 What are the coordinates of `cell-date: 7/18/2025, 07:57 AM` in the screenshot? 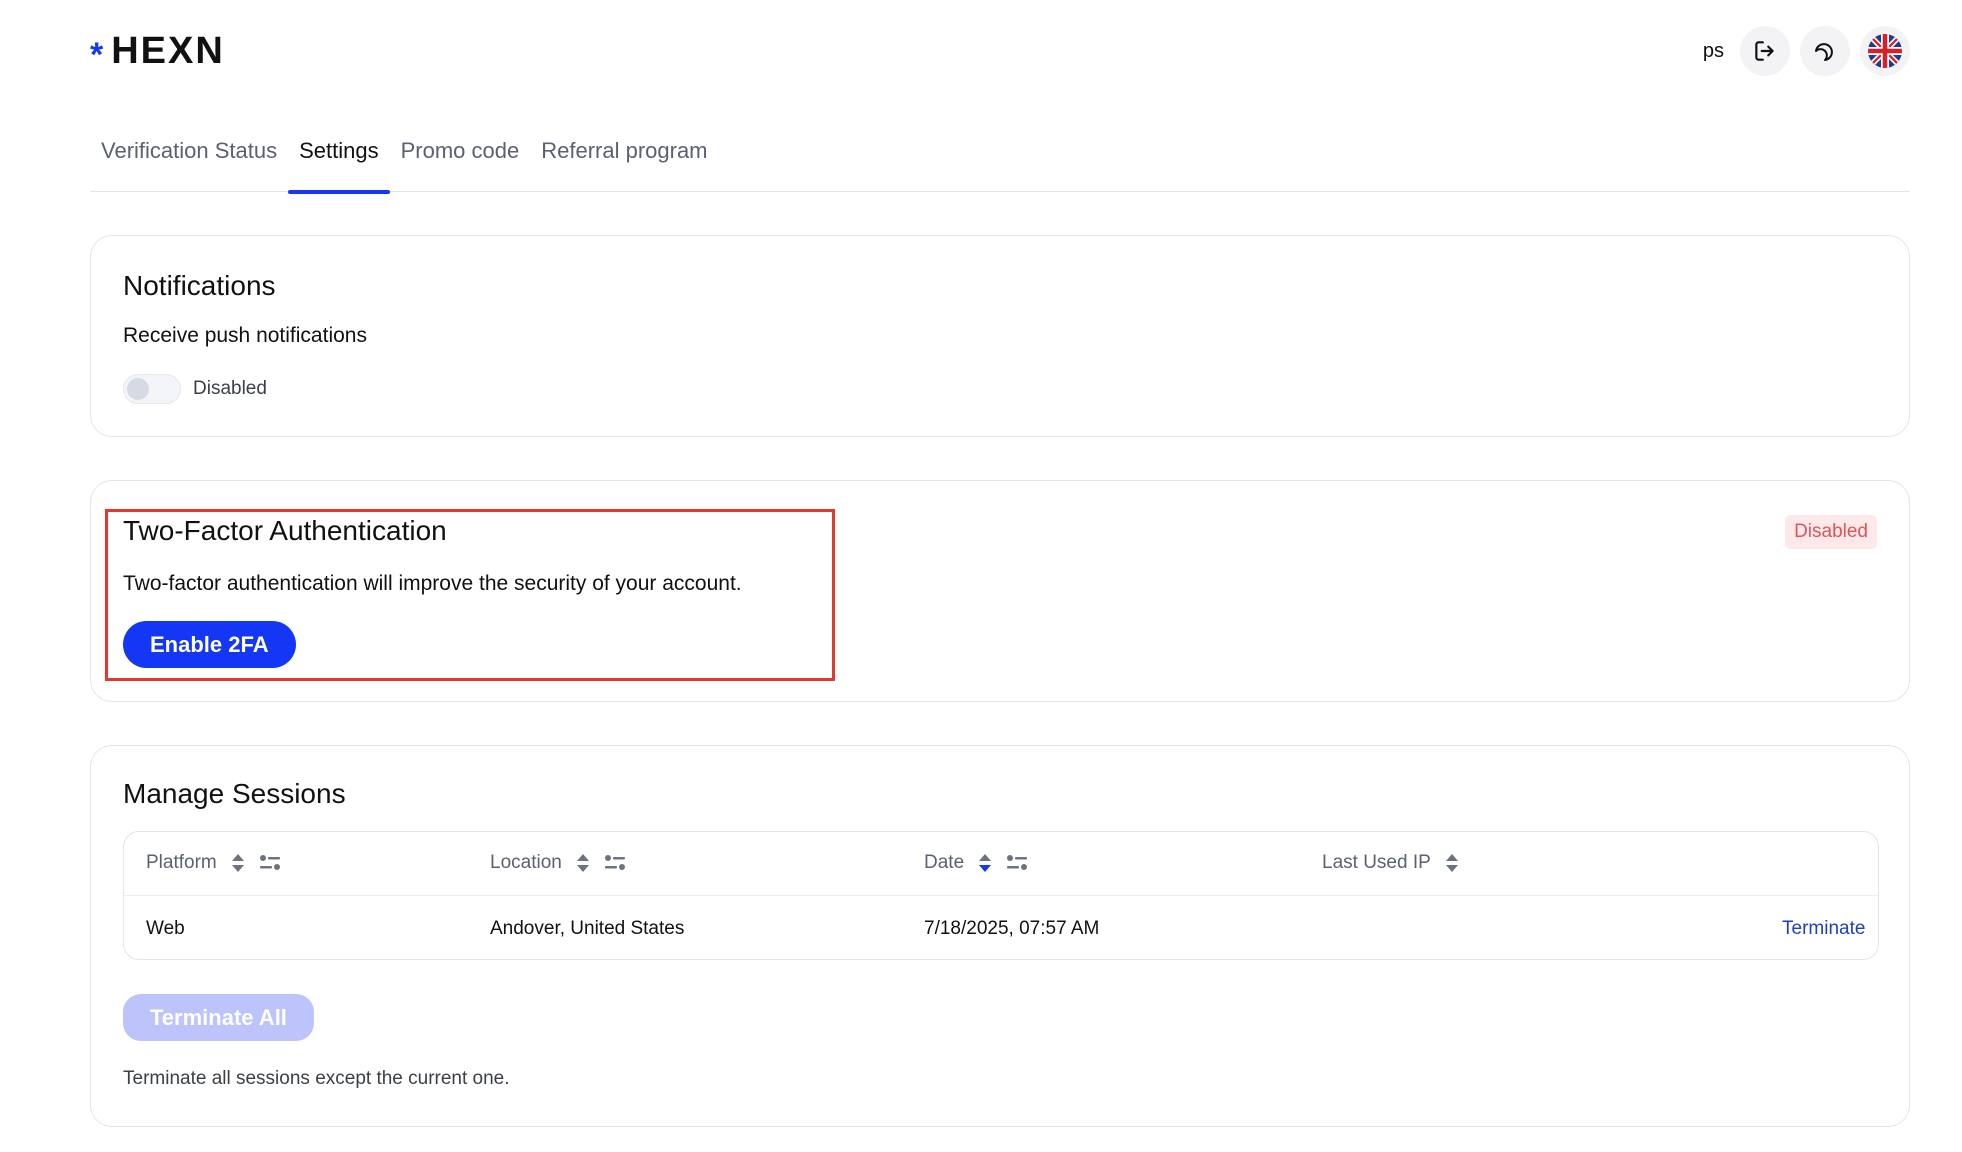 It's located at (1012, 928).